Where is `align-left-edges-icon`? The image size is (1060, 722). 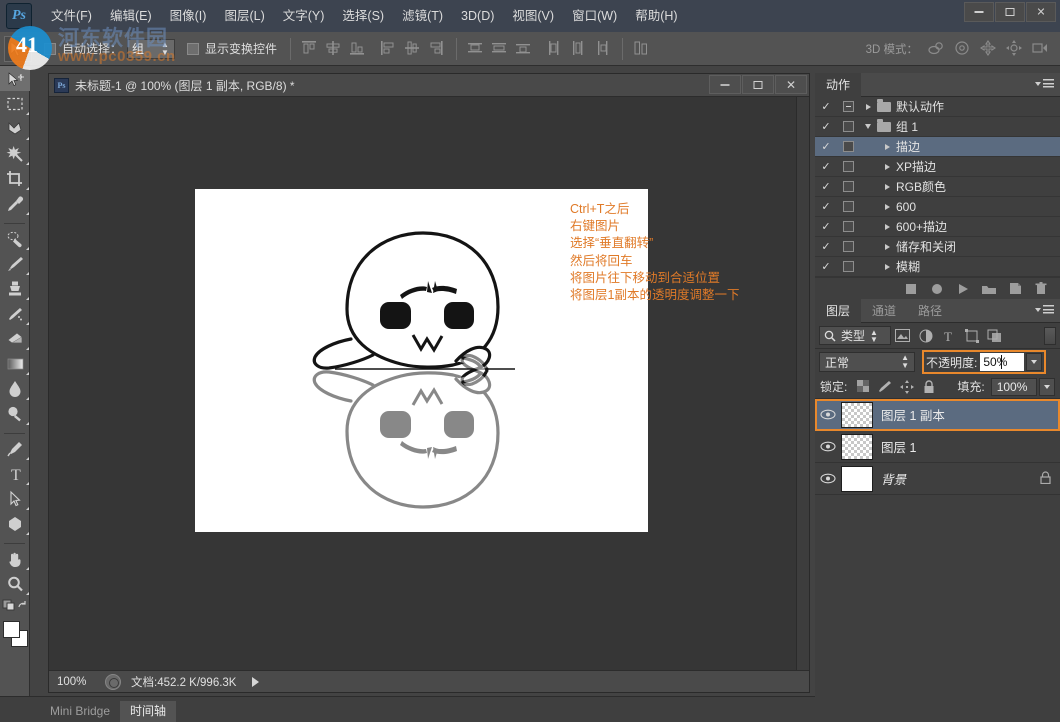
align-left-edges-icon is located at coordinates (389, 49).